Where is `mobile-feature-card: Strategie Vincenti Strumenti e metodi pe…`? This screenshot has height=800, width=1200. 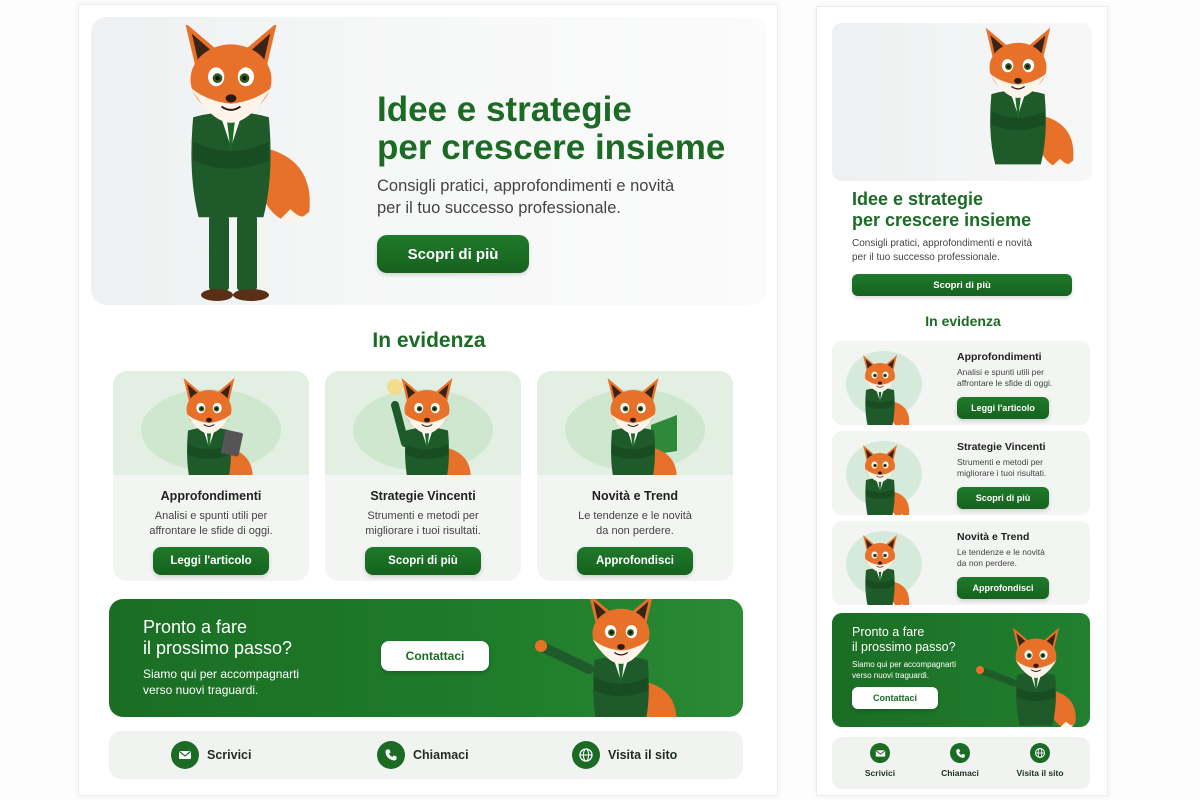
mobile-feature-card: Strategie Vincenti Strumenti e metodi pe… is located at coordinates (961, 473).